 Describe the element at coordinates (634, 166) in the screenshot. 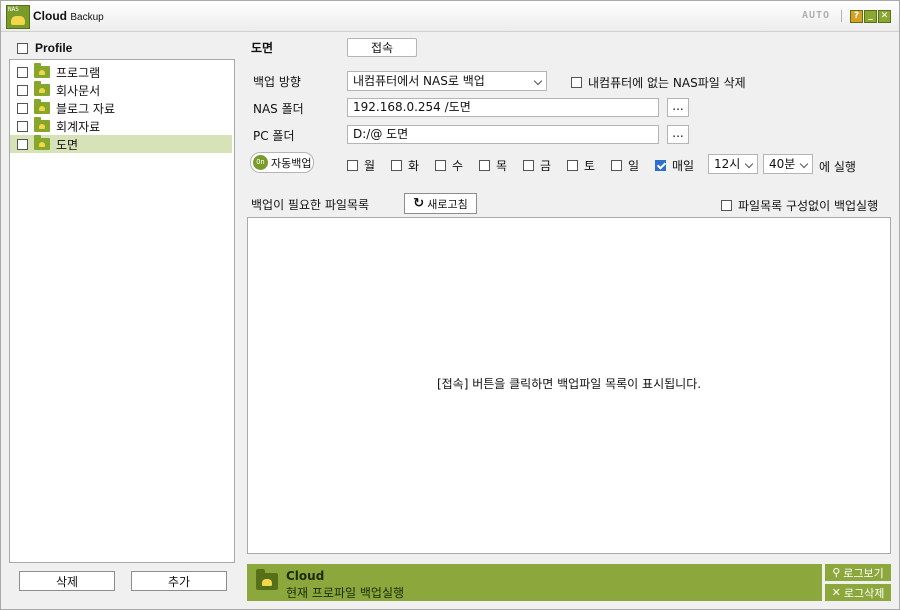

I see `day-label: 일` at that location.